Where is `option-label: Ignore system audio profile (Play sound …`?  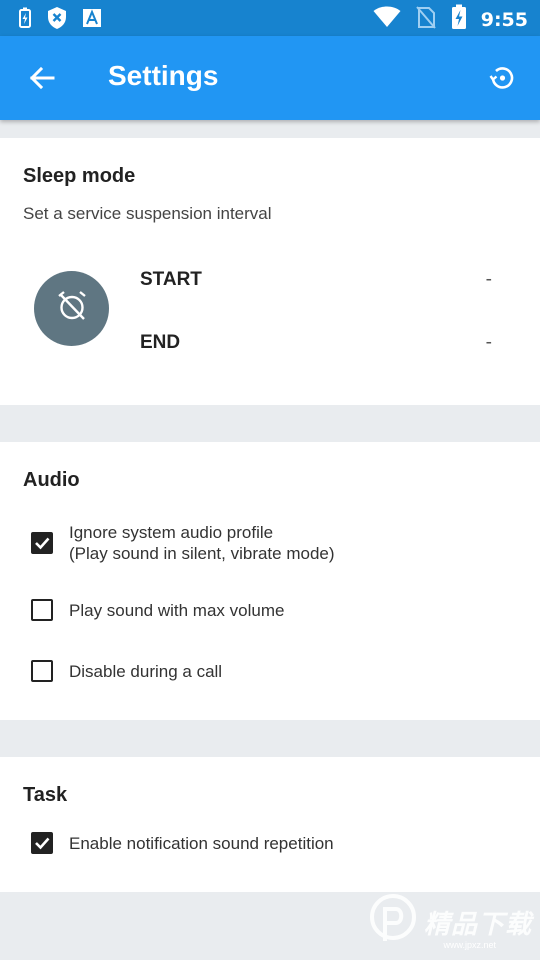 option-label: Ignore system audio profile (Play sound … is located at coordinates (202, 543).